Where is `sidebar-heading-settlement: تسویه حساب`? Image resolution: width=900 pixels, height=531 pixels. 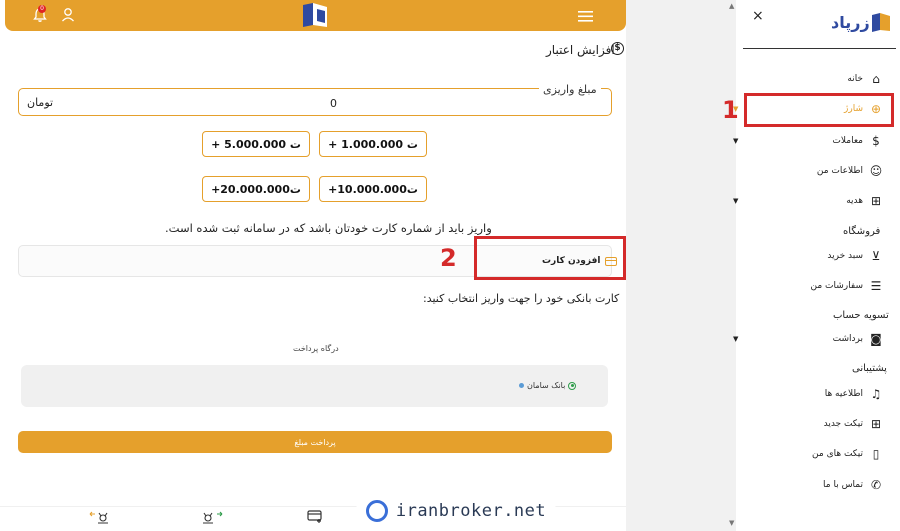 sidebar-heading-settlement: تسویه حساب is located at coordinates (861, 315).